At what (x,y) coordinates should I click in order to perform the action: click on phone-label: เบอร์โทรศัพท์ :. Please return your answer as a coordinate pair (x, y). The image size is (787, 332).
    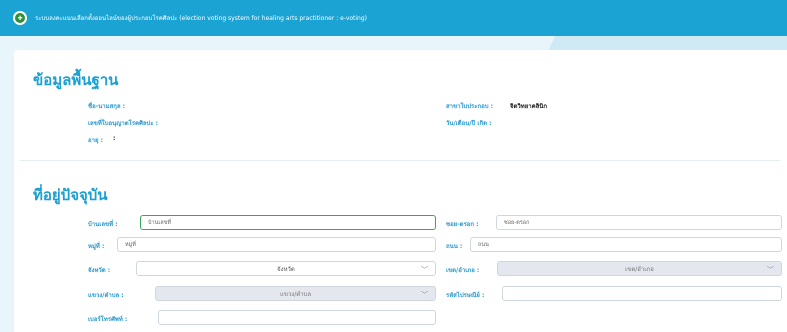
    Looking at the image, I should click on (108, 319).